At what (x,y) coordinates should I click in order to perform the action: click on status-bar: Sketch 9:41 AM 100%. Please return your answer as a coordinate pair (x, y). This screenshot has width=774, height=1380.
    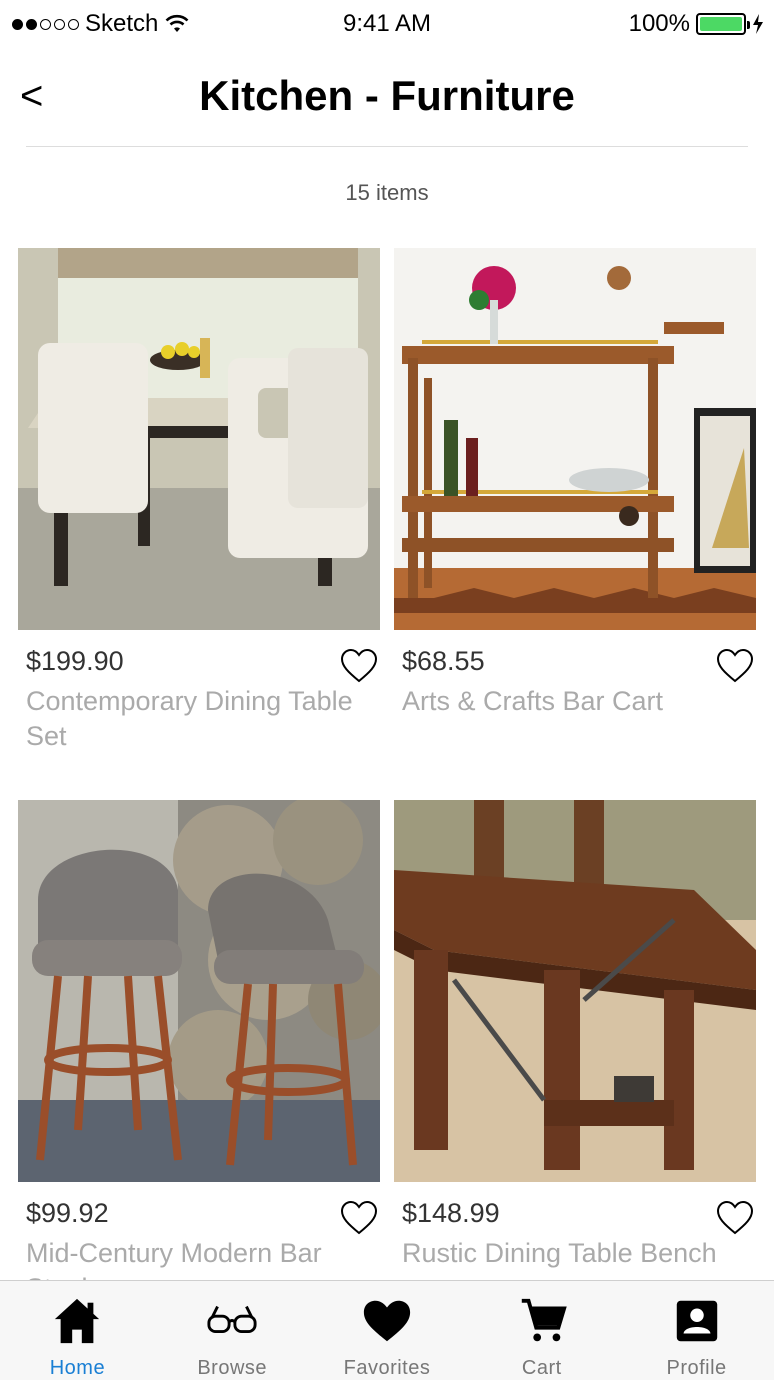
    Looking at the image, I should click on (387, 25).